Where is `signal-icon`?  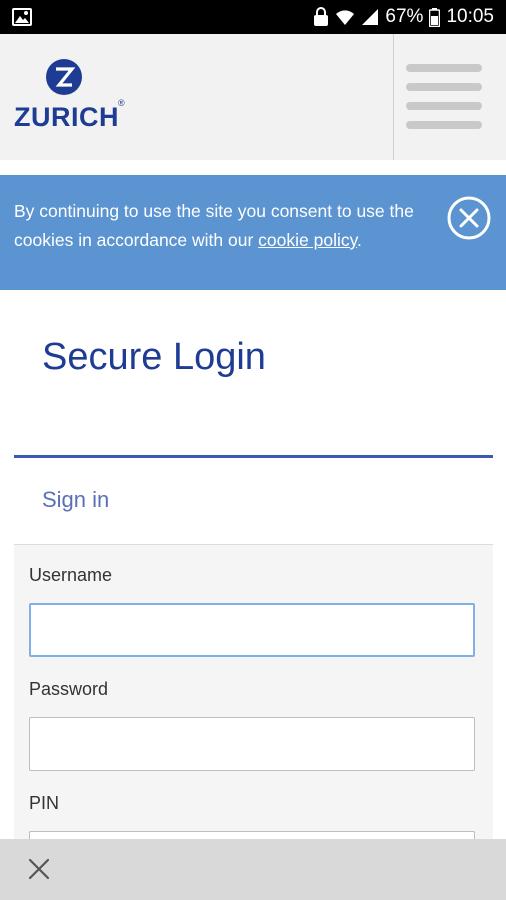 signal-icon is located at coordinates (370, 17).